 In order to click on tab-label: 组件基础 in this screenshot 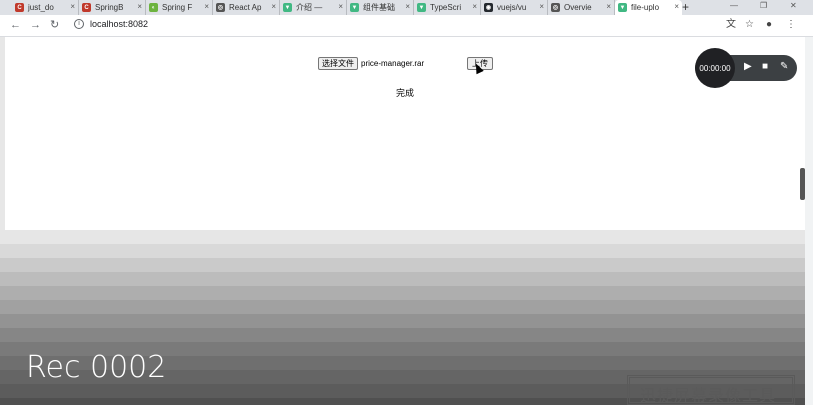, I will do `click(379, 7)`.